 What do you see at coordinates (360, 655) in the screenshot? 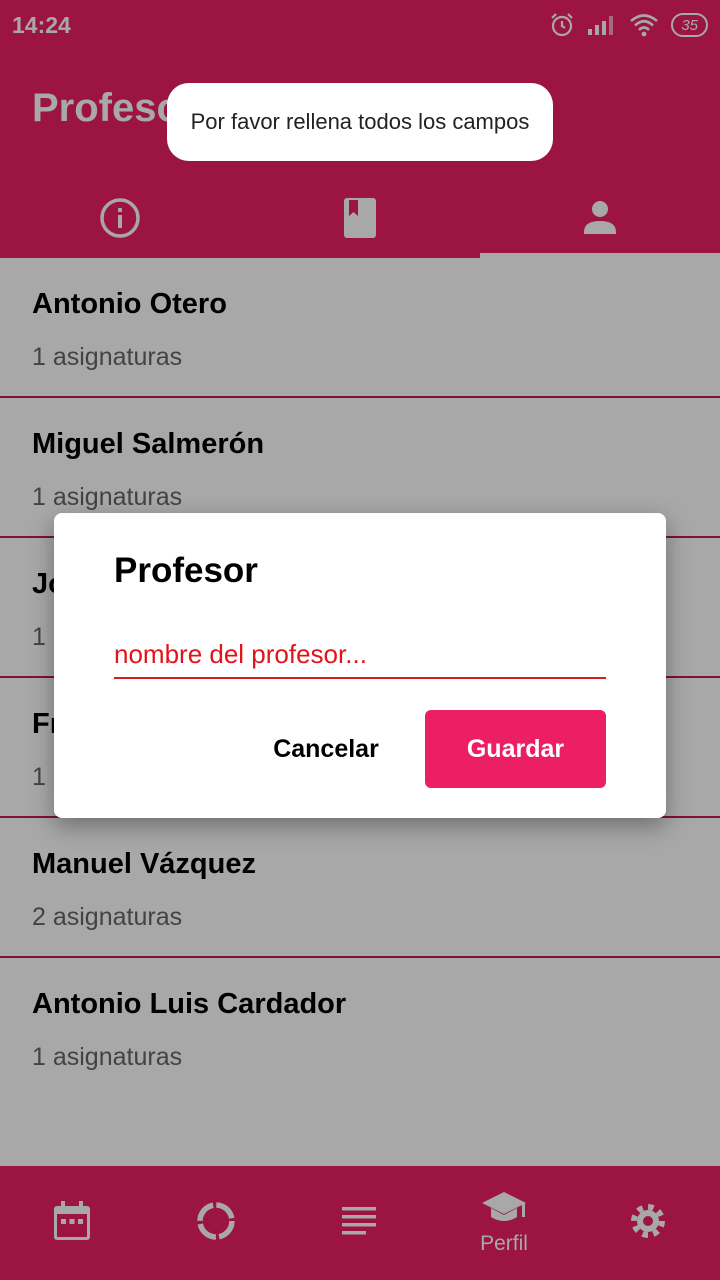
I see `teacher-name-input` at bounding box center [360, 655].